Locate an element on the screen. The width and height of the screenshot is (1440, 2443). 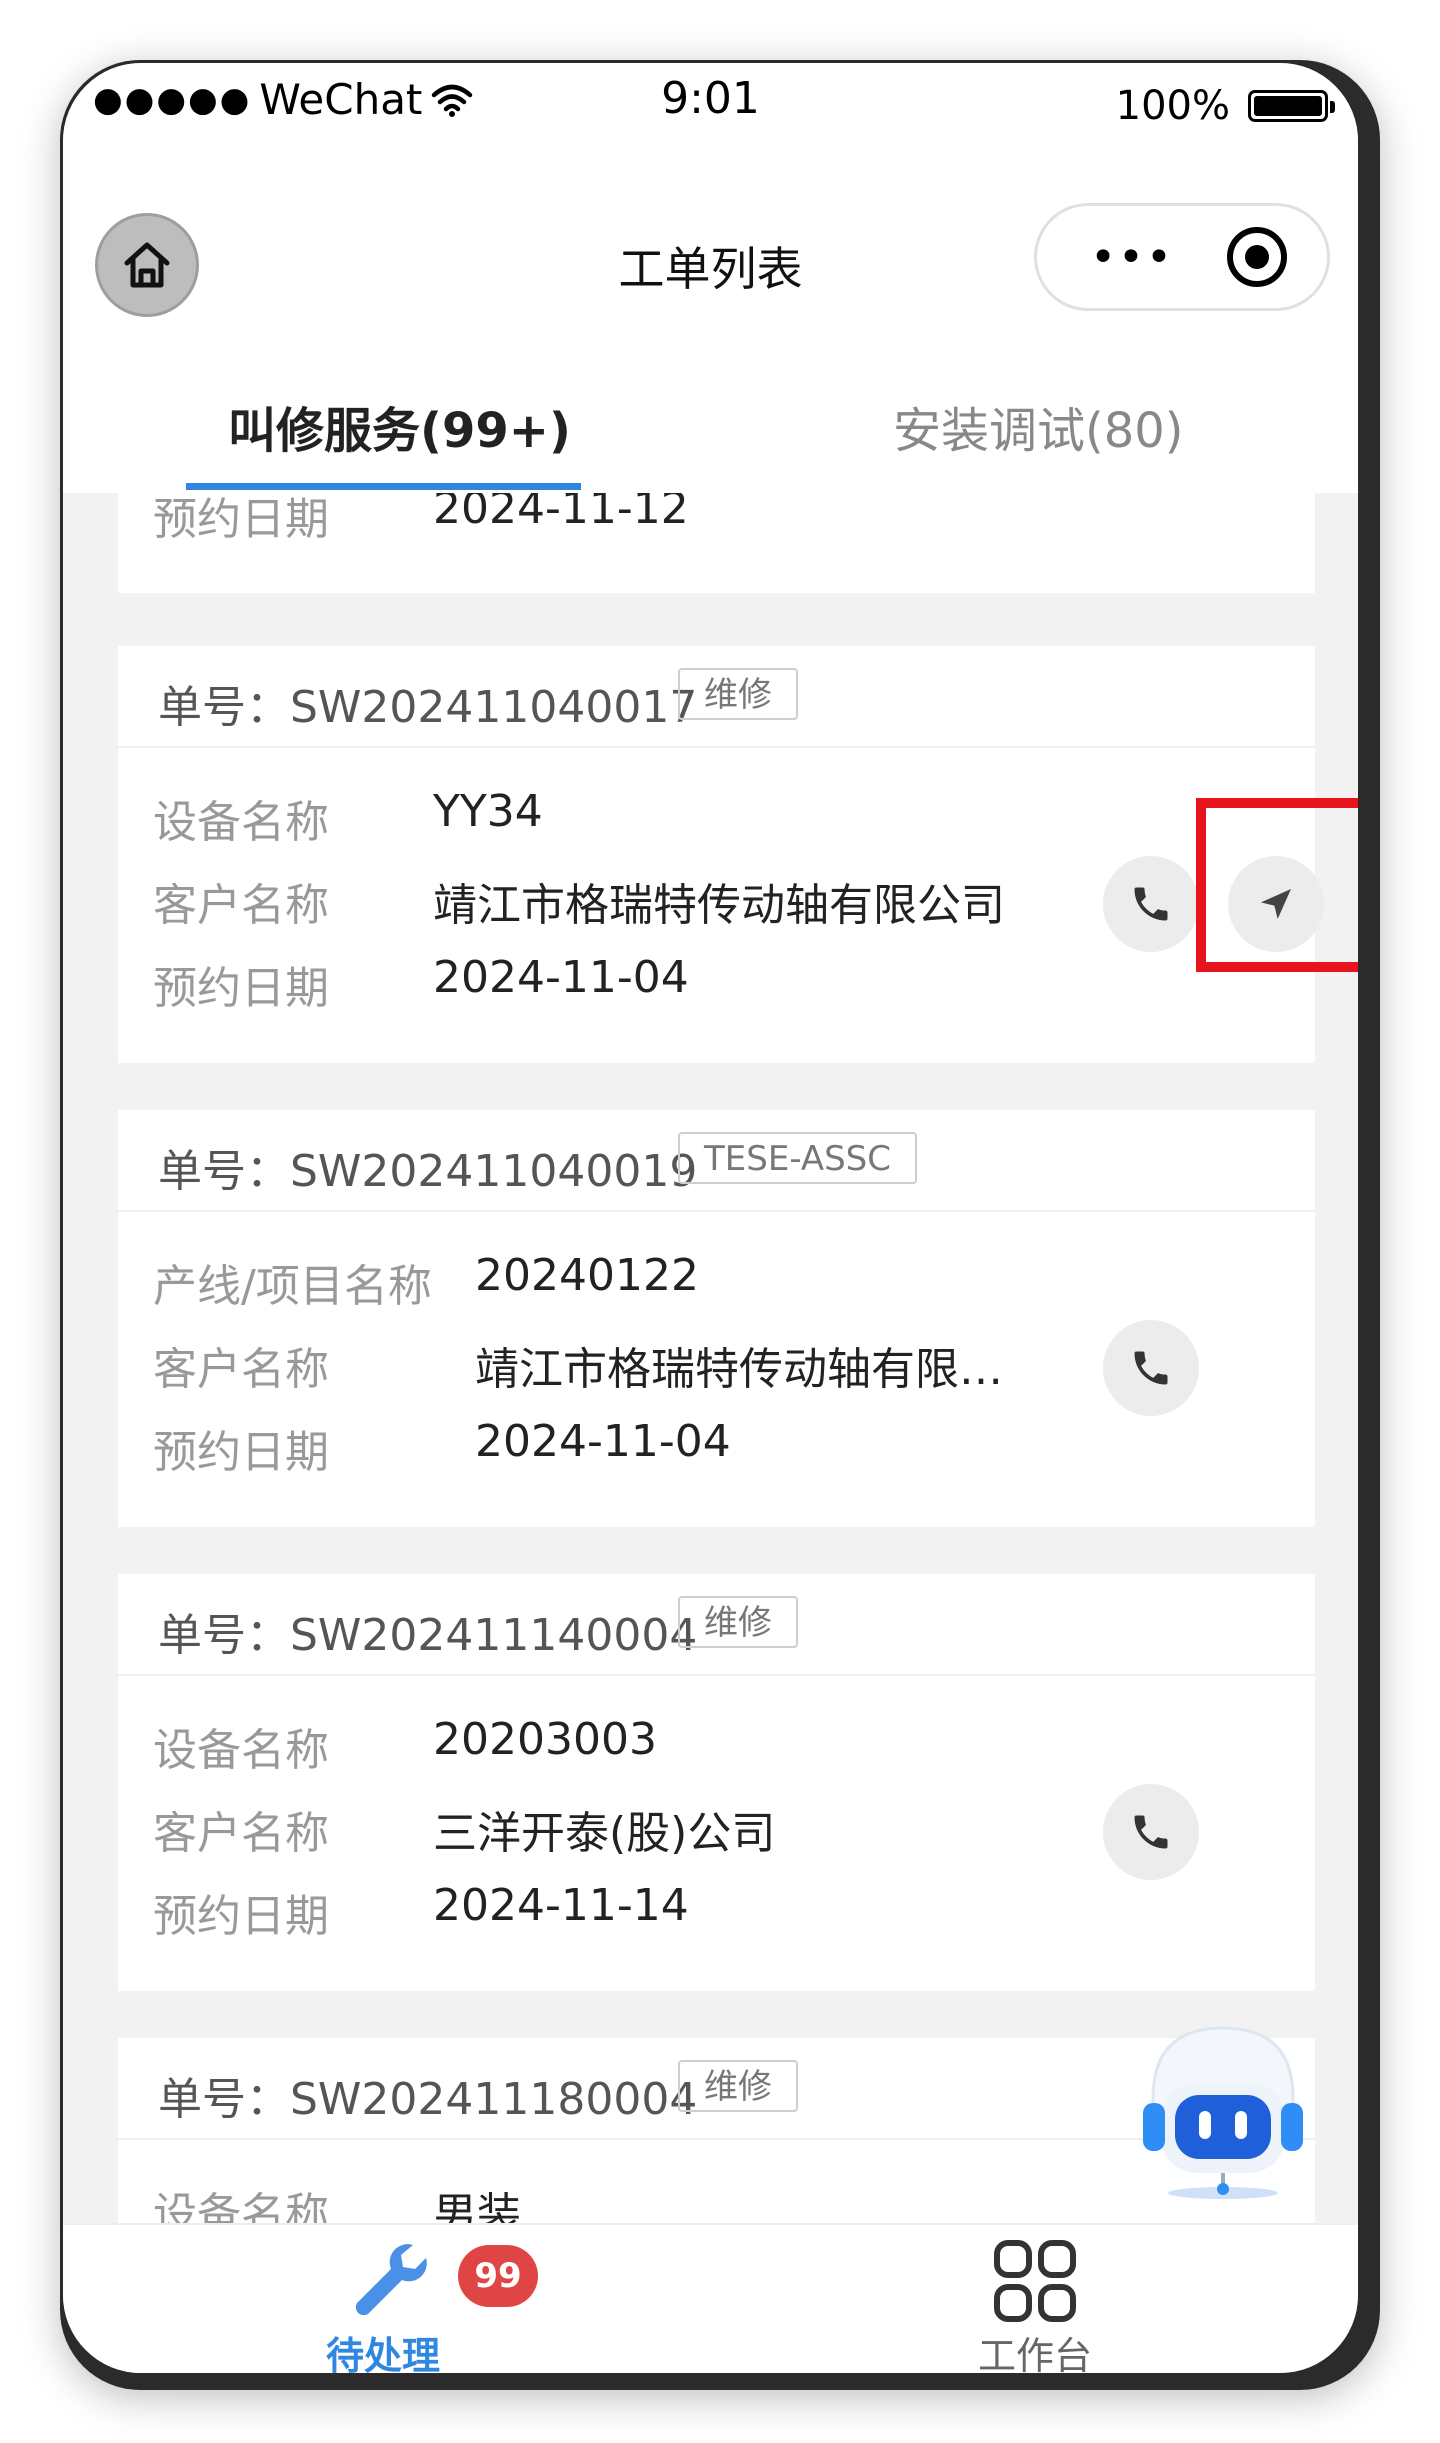
card-header: 单号：SW202411140004 维修 is located at coordinates (716, 1625).